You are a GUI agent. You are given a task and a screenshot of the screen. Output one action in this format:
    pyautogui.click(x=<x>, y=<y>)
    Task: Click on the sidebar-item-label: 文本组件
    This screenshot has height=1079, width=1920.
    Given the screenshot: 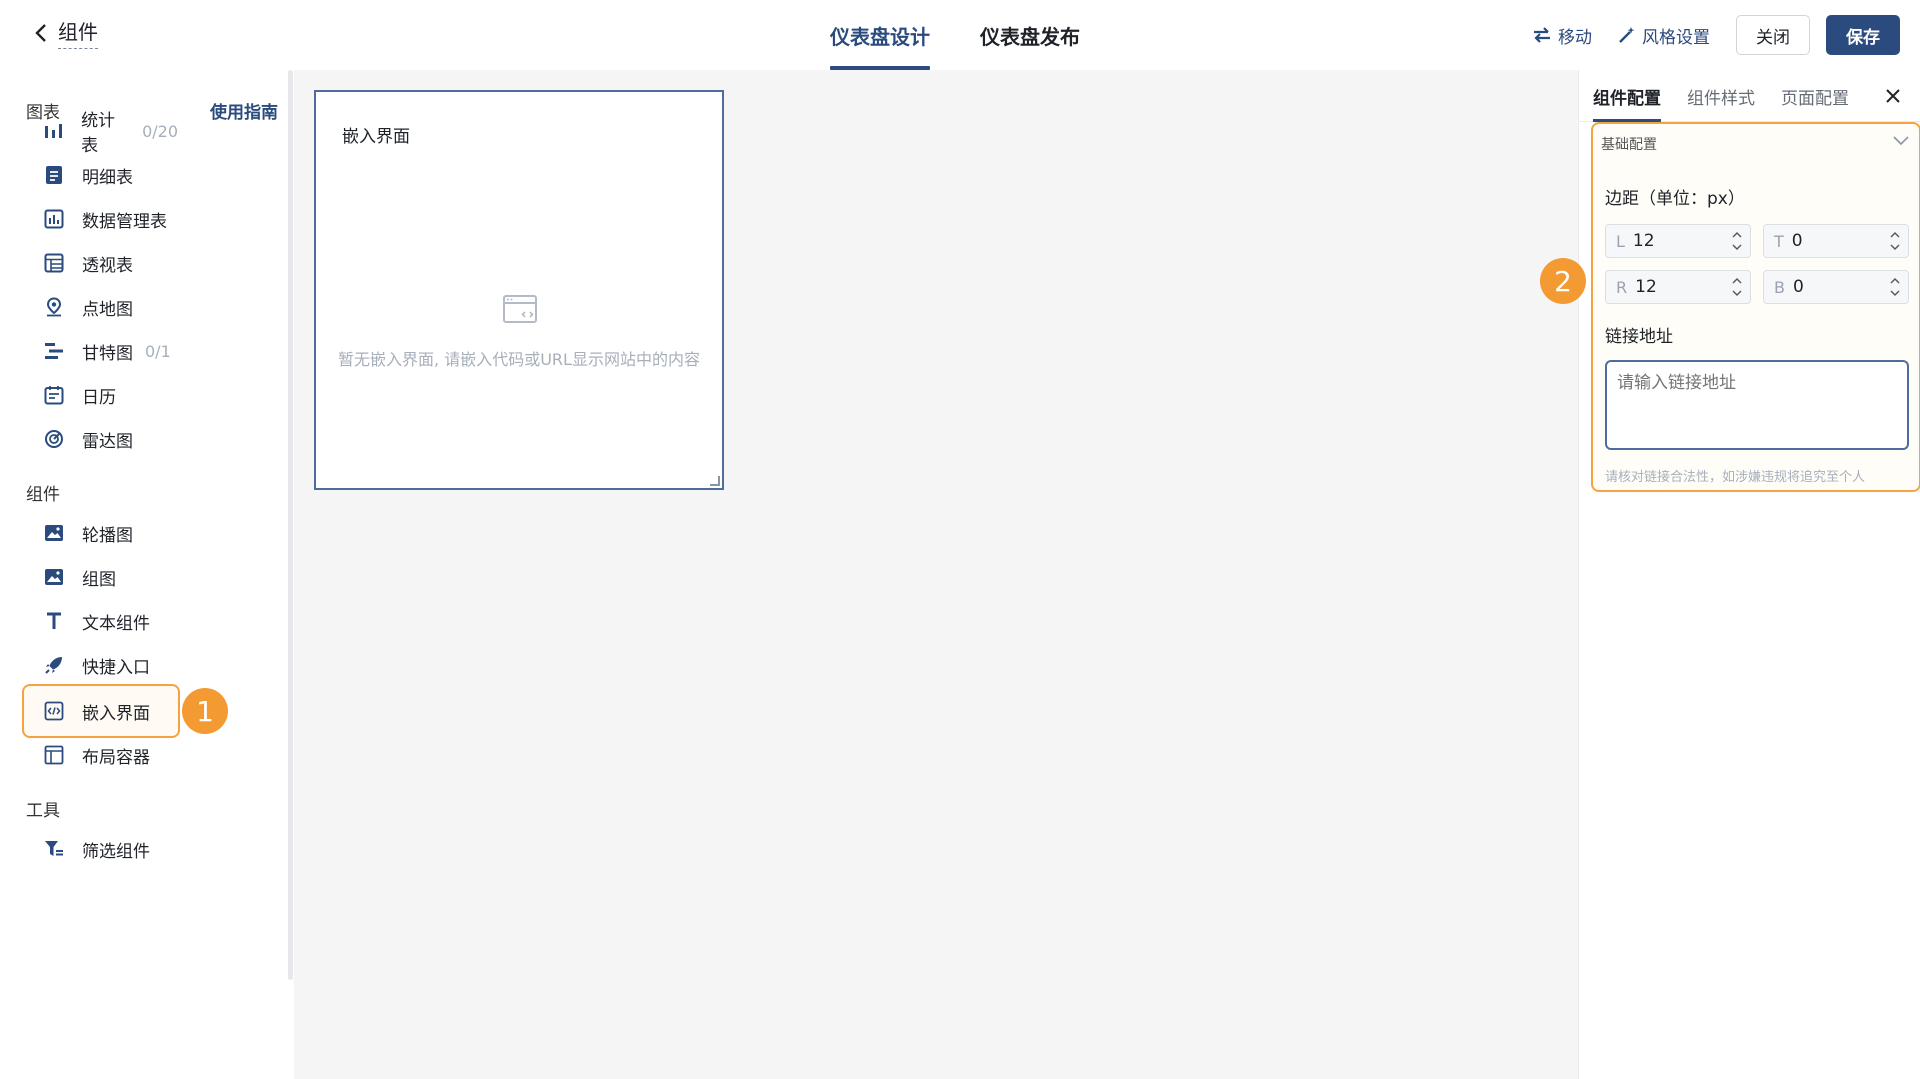 What is the action you would take?
    pyautogui.click(x=116, y=623)
    